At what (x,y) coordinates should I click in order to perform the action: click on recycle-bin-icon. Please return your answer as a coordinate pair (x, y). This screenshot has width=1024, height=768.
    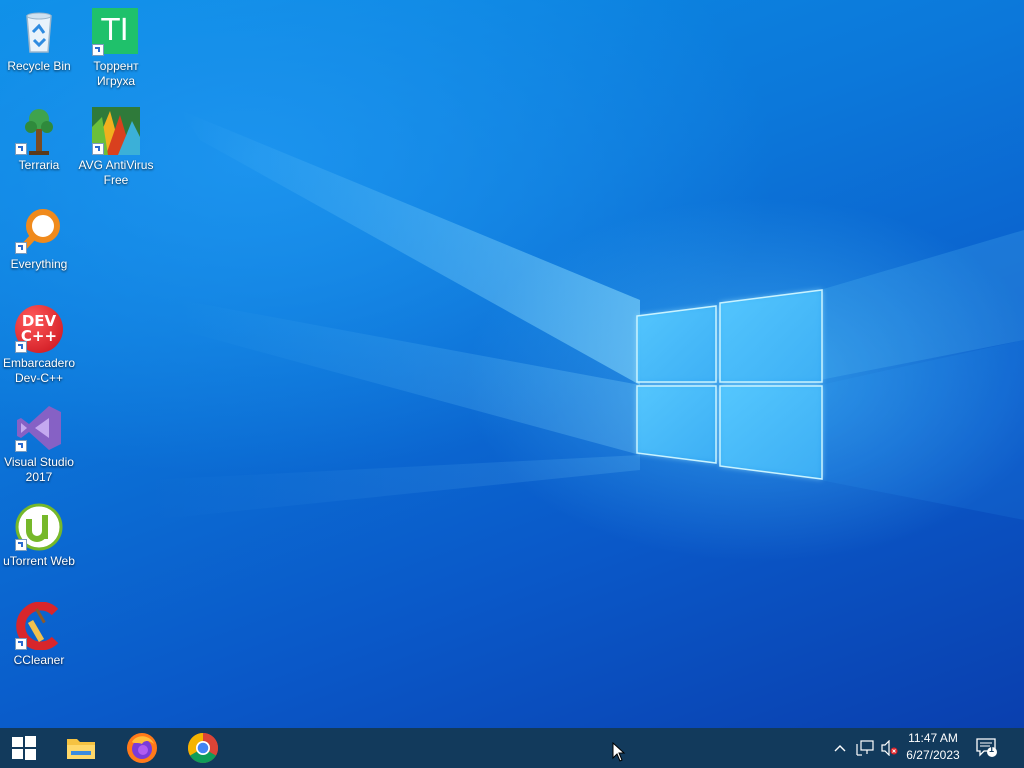
    Looking at the image, I should click on (39, 32).